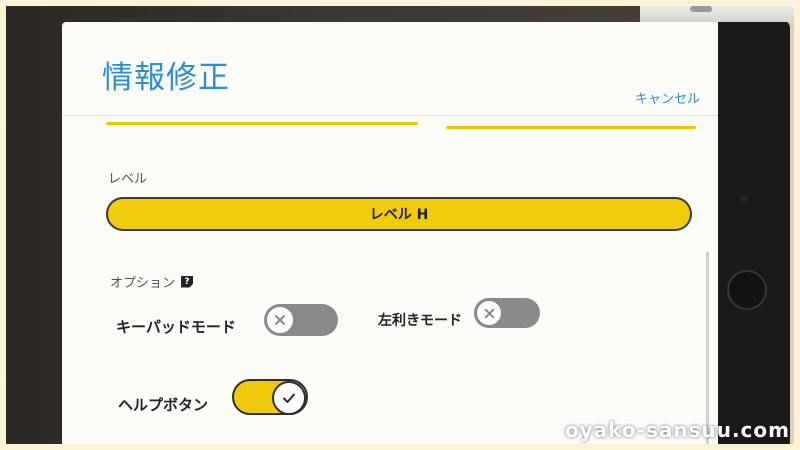  Describe the element at coordinates (390, 115) in the screenshot. I see `header-divider` at that location.